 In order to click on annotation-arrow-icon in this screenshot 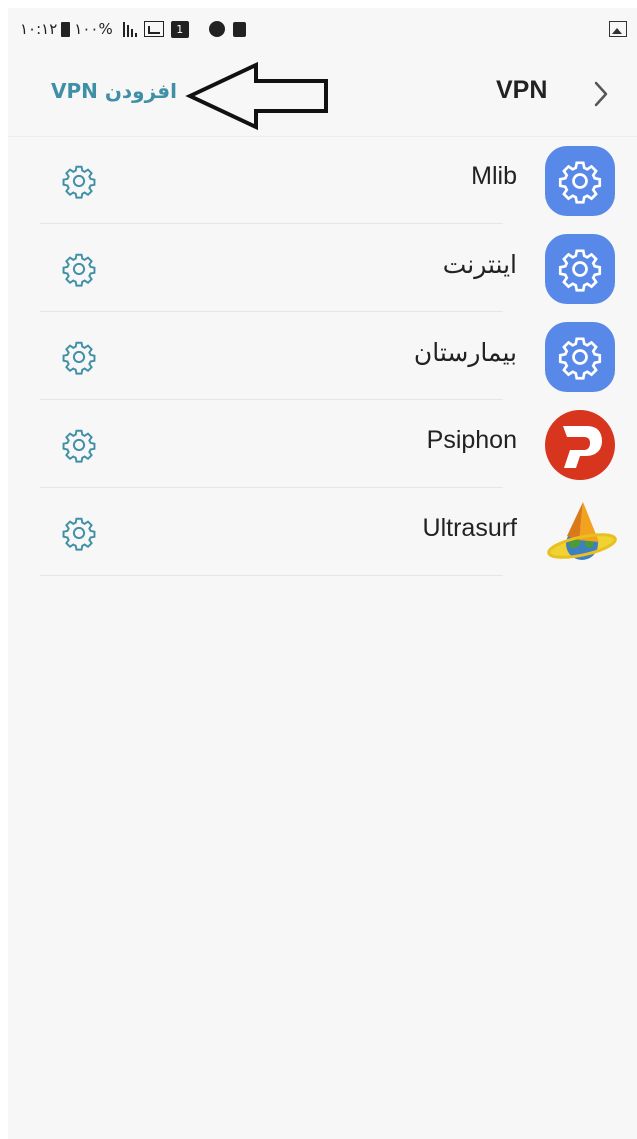, I will do `click(256, 96)`.